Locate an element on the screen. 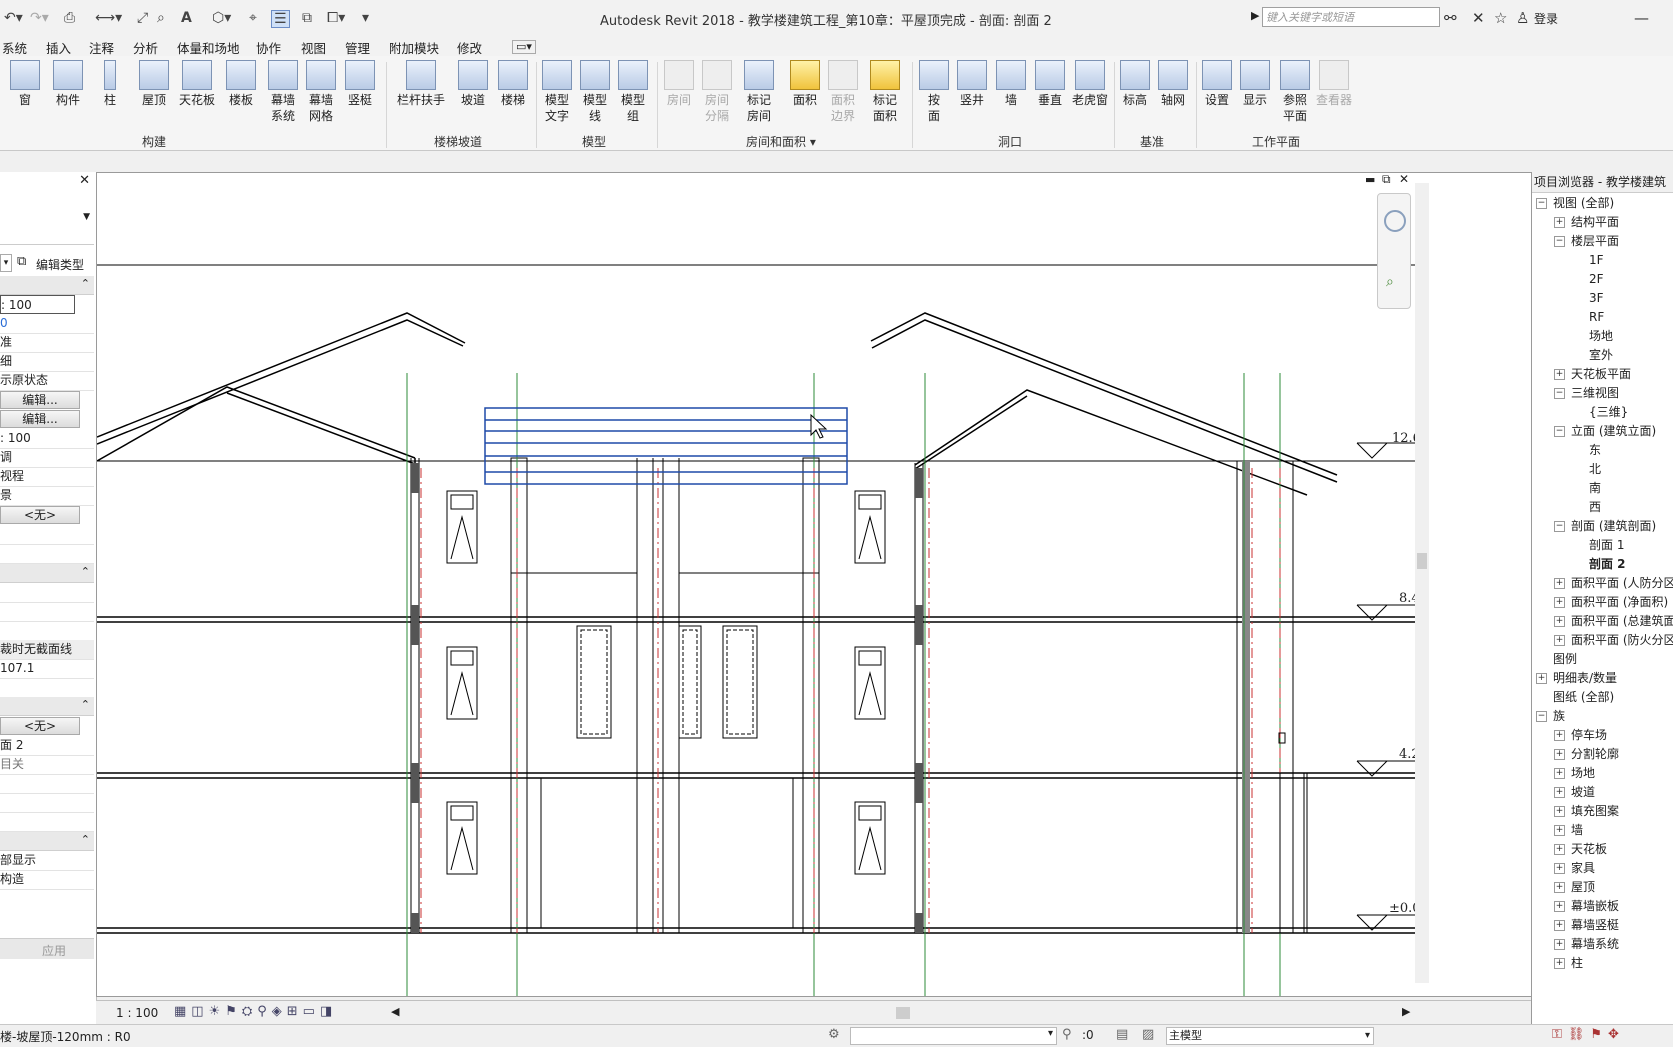 The image size is (1673, 1047). prop-parts-visibility: 示原状态 is located at coordinates (47, 381).